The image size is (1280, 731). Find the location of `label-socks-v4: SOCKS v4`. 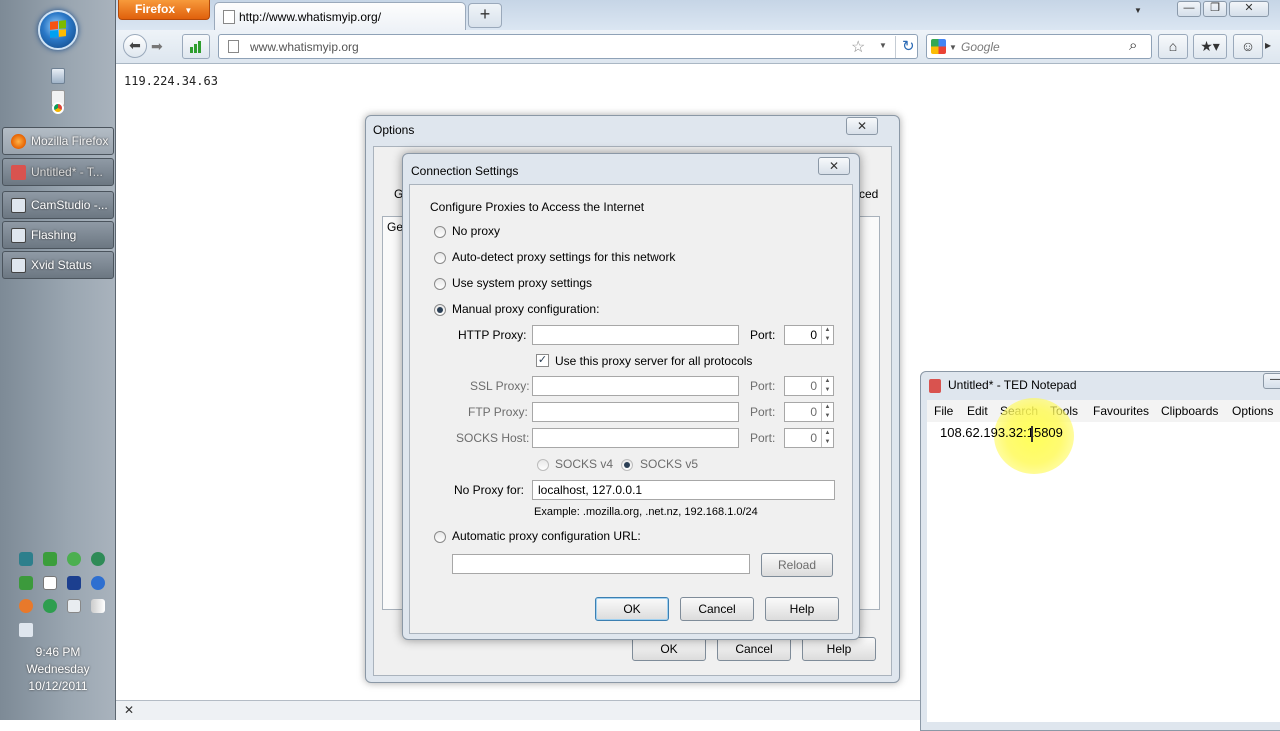

label-socks-v4: SOCKS v4 is located at coordinates (584, 464).